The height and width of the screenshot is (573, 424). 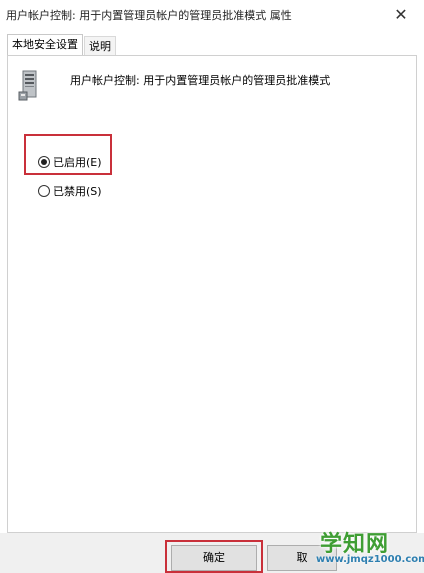 I want to click on title-bar: 用户帐户控制: 用于内置管理员帐户的管理员批准模式 属性 ✕, so click(x=212, y=14).